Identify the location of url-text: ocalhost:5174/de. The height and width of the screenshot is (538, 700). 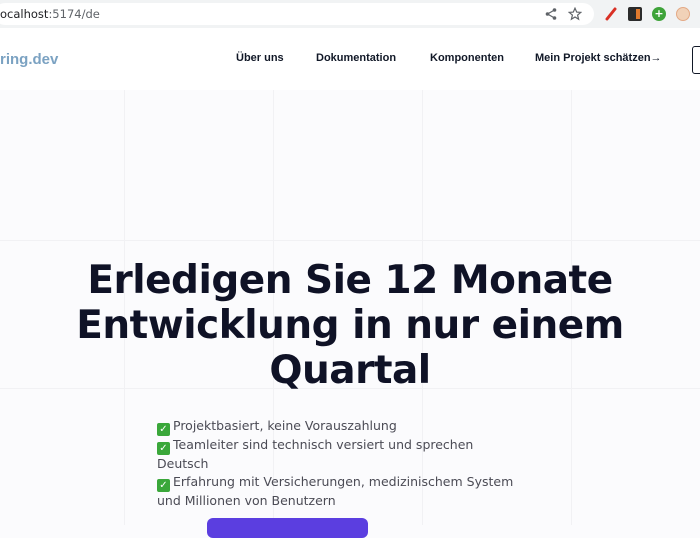
(50, 14).